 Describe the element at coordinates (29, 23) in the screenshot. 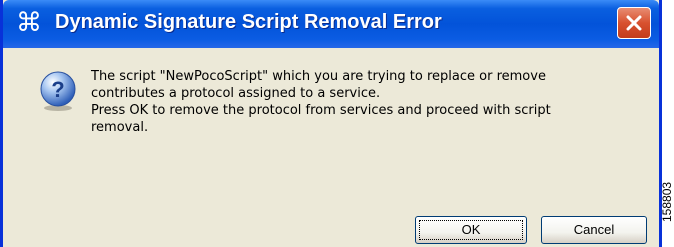

I see `app-symbol-icon: ⌘` at that location.